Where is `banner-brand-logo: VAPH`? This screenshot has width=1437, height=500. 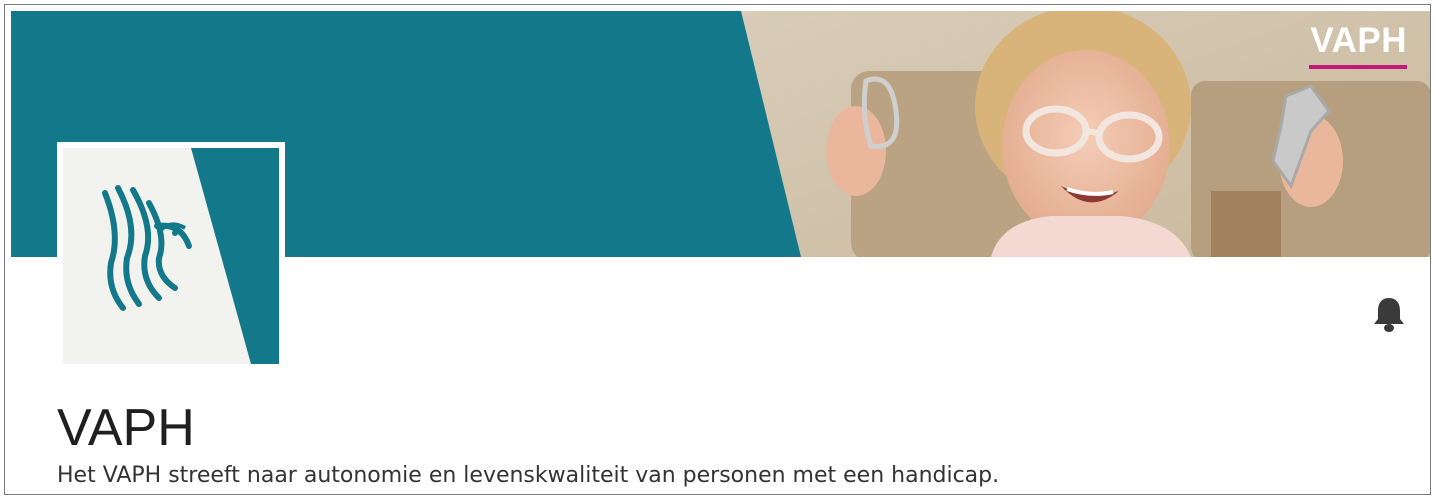
banner-brand-logo: VAPH is located at coordinates (1358, 40).